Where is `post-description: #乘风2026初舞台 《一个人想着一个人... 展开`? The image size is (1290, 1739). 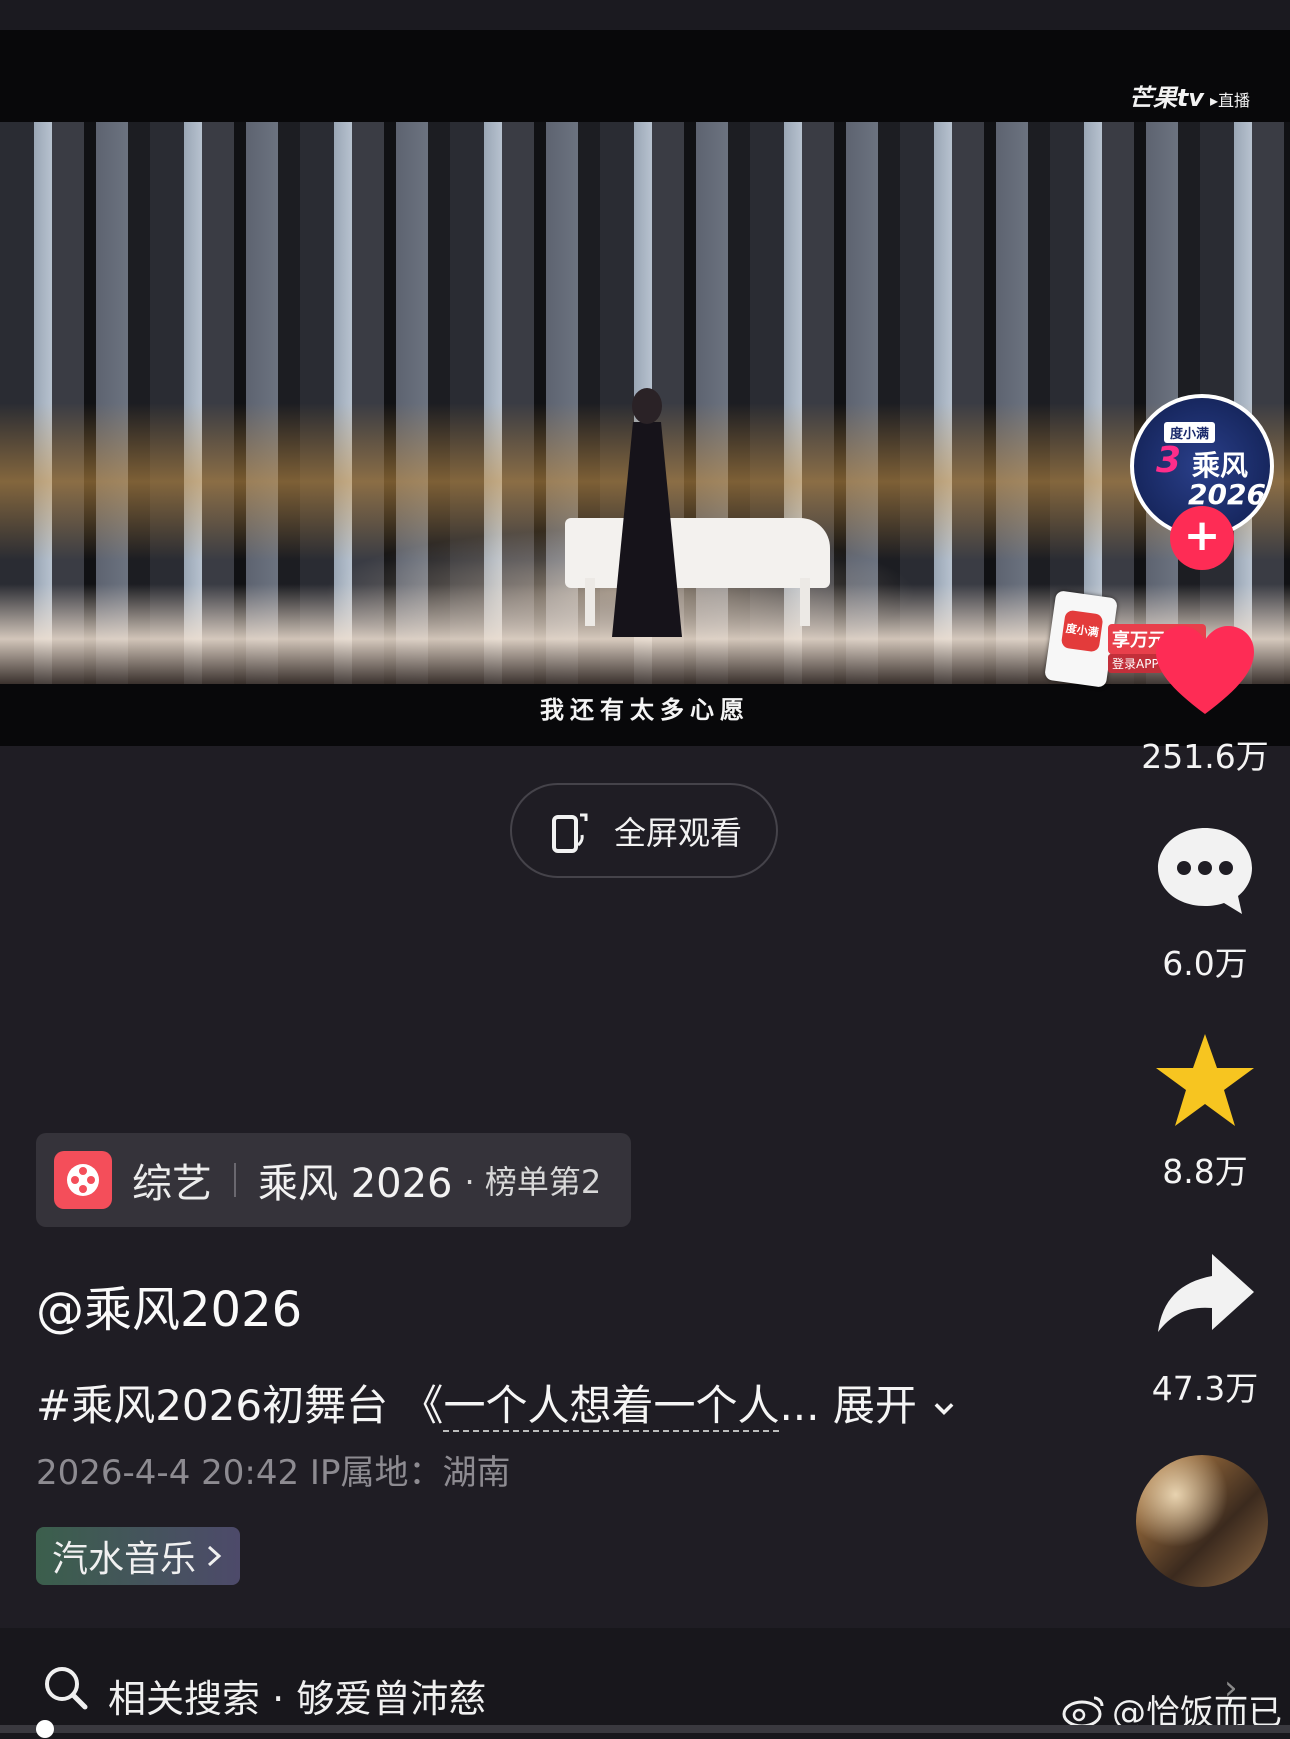 post-description: #乘风2026初舞台 《一个人想着一个人... 展开 is located at coordinates (497, 1402).